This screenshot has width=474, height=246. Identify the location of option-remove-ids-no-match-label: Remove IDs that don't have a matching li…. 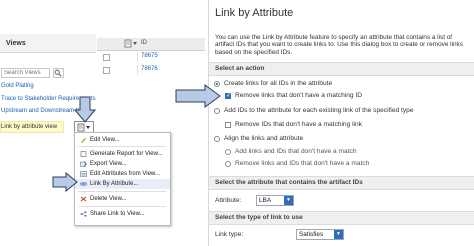
(298, 124).